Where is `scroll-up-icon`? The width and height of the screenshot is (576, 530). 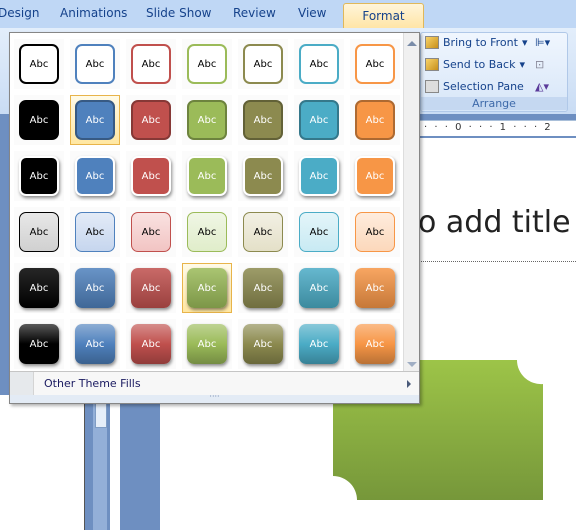 scroll-up-icon is located at coordinates (412, 43).